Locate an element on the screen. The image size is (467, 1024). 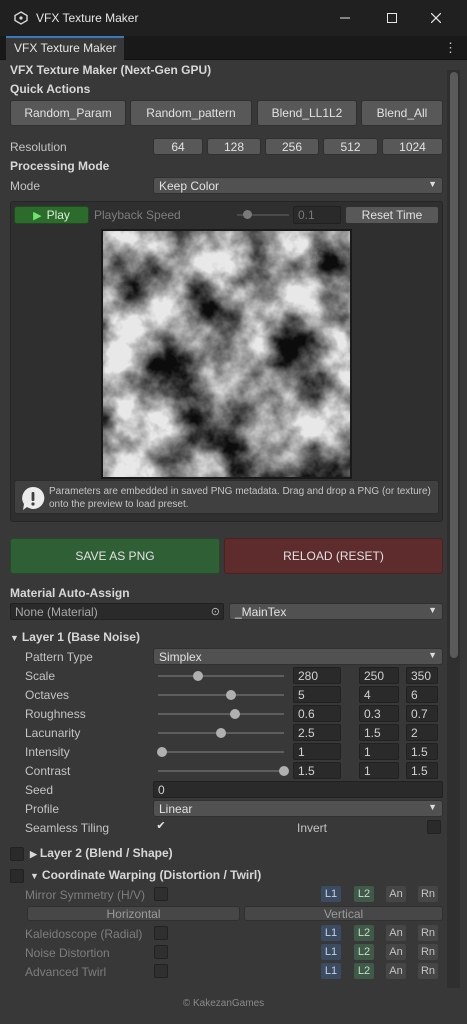
seamless-tiling-checkbox: ✔ is located at coordinates (161, 827).